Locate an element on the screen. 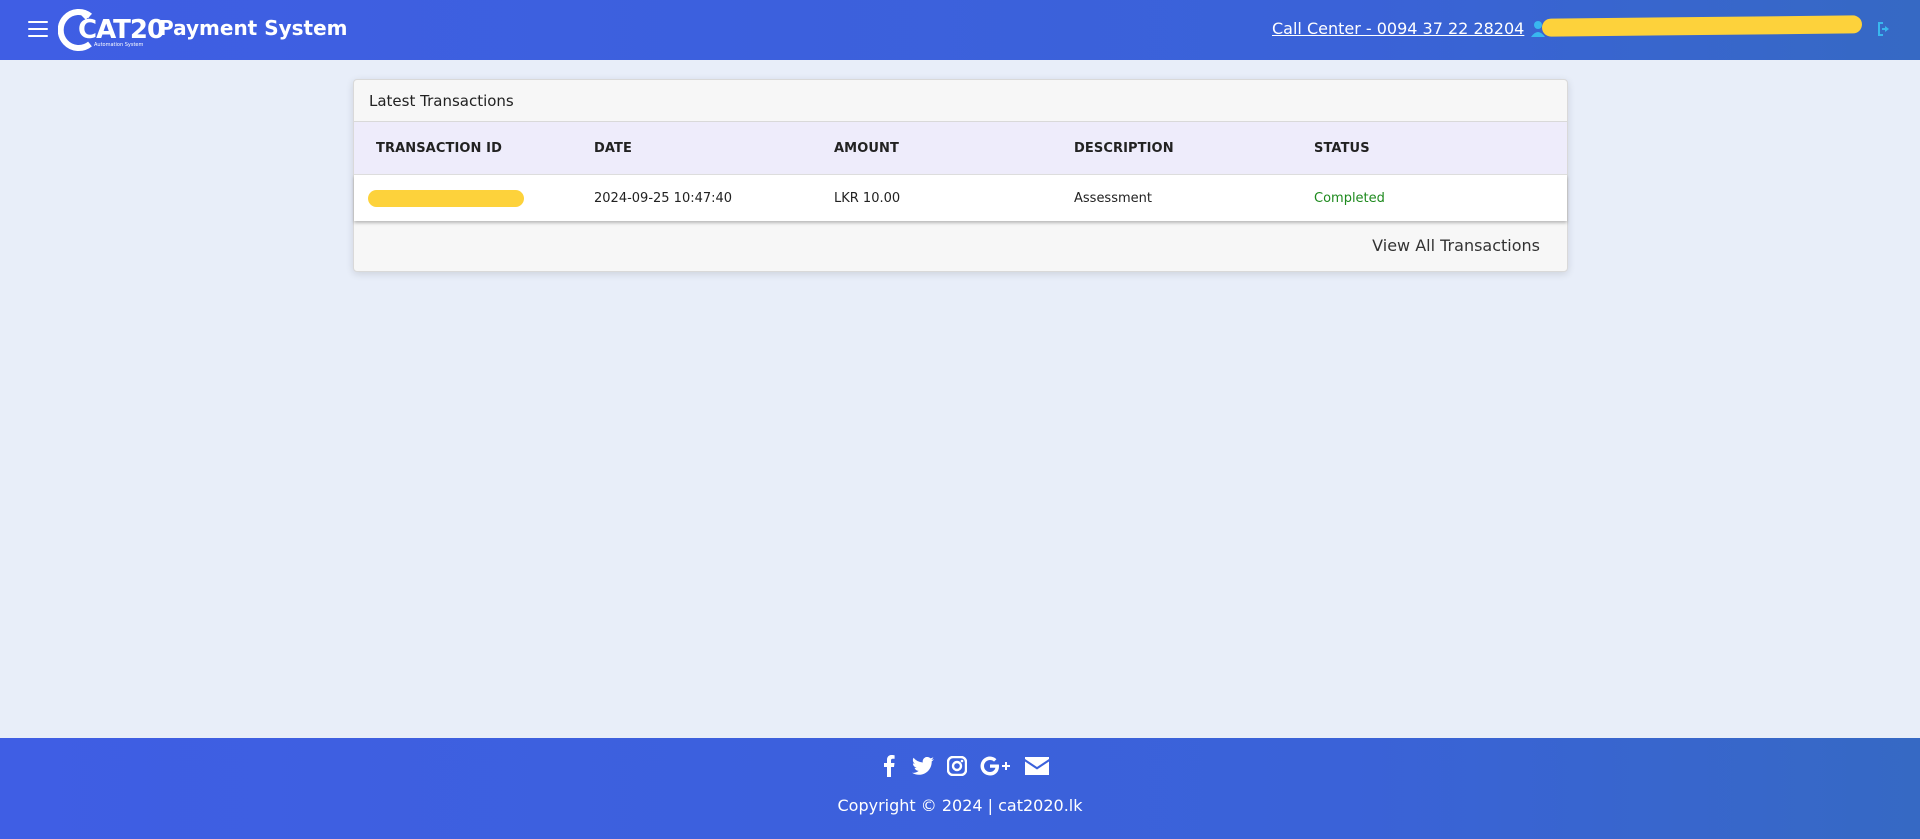 This screenshot has height=839, width=1920. column-header-amount: AMOUNT is located at coordinates (866, 148).